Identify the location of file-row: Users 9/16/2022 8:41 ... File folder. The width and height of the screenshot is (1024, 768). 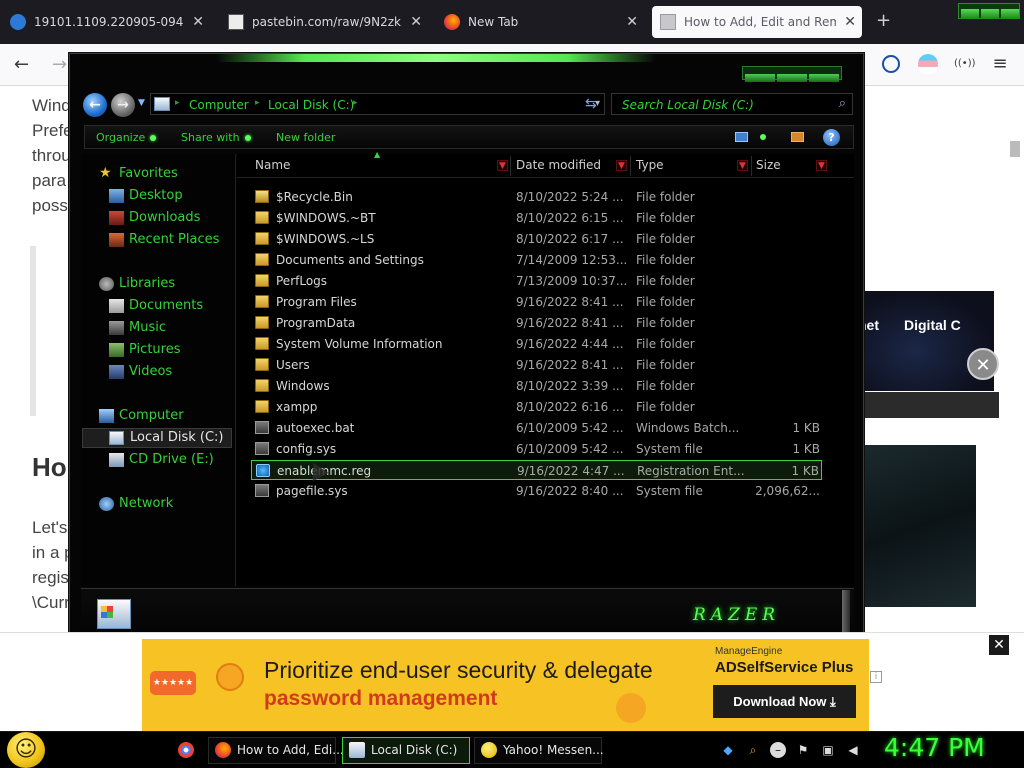
(536, 365).